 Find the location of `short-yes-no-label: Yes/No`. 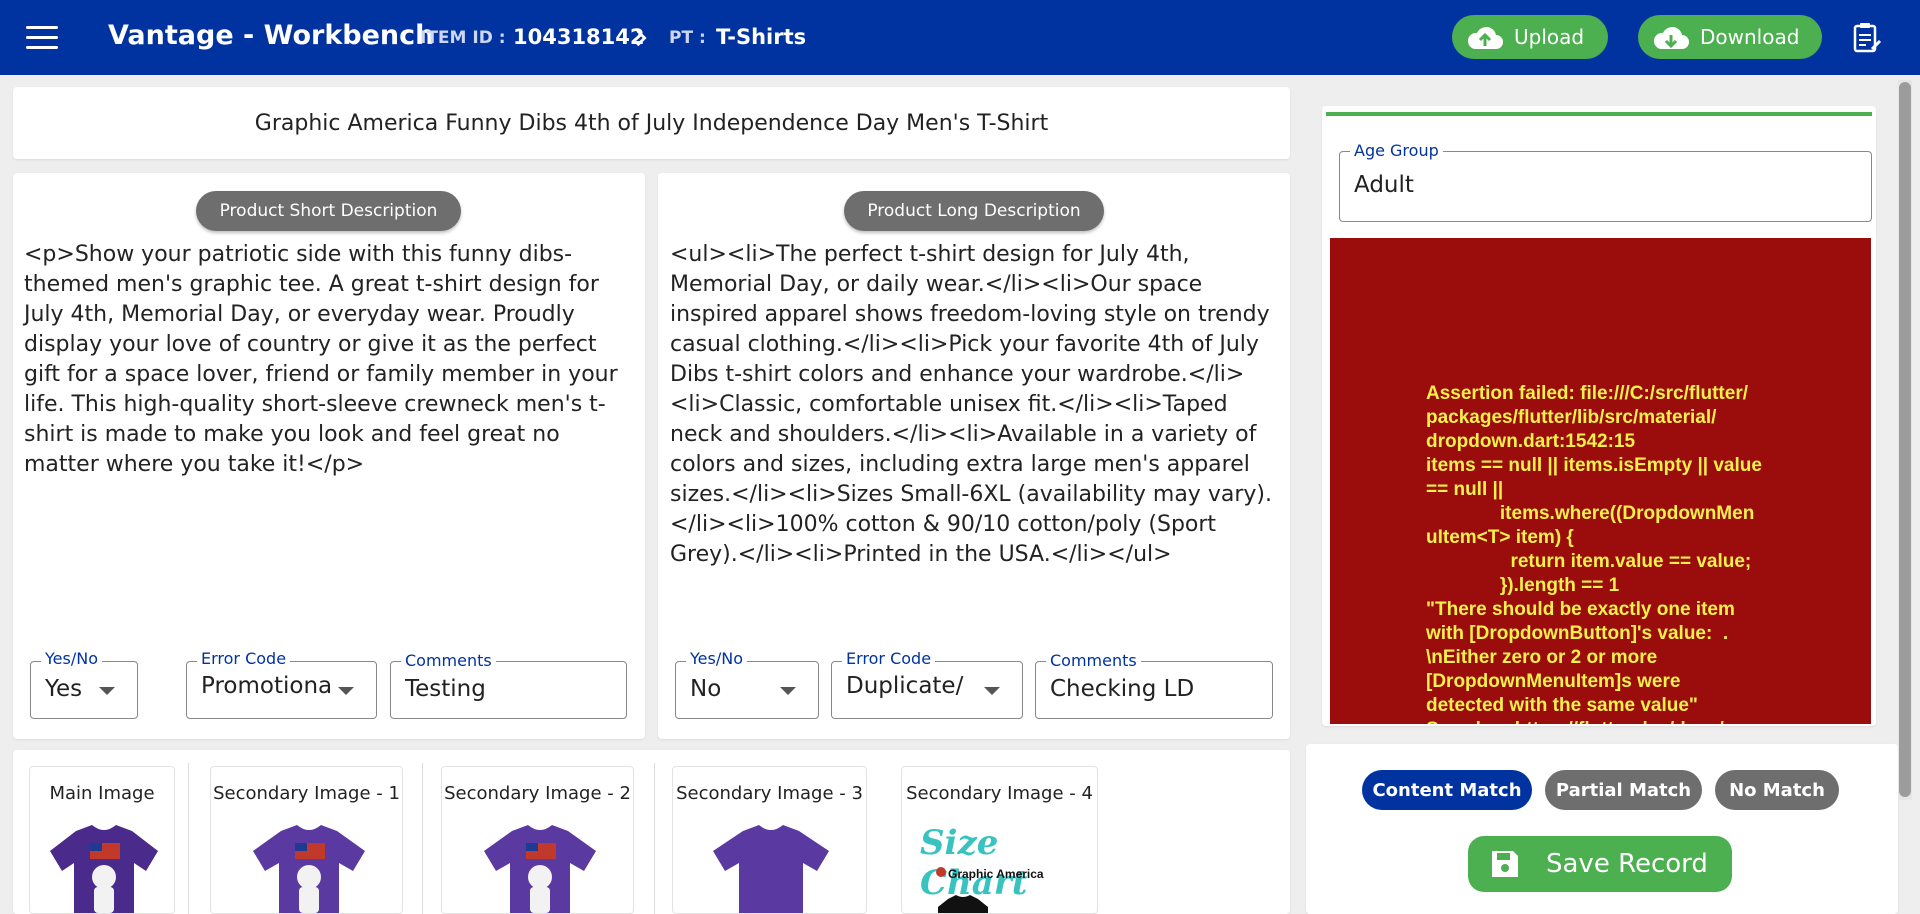

short-yes-no-label: Yes/No is located at coordinates (71, 658).